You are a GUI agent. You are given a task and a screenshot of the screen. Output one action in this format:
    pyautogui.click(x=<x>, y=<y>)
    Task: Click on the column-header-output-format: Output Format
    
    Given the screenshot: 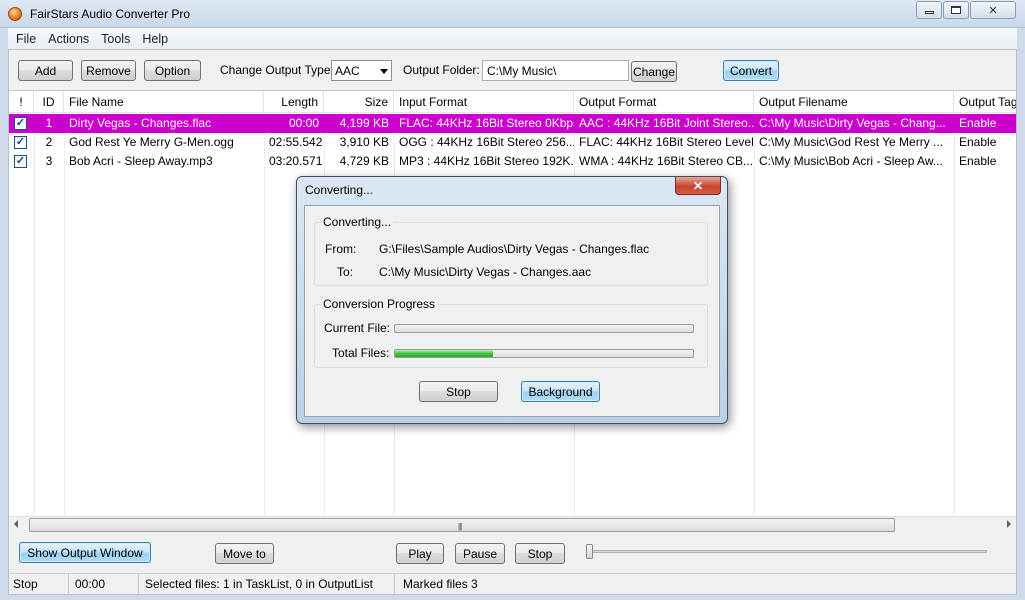 What is the action you would take?
    pyautogui.click(x=664, y=102)
    